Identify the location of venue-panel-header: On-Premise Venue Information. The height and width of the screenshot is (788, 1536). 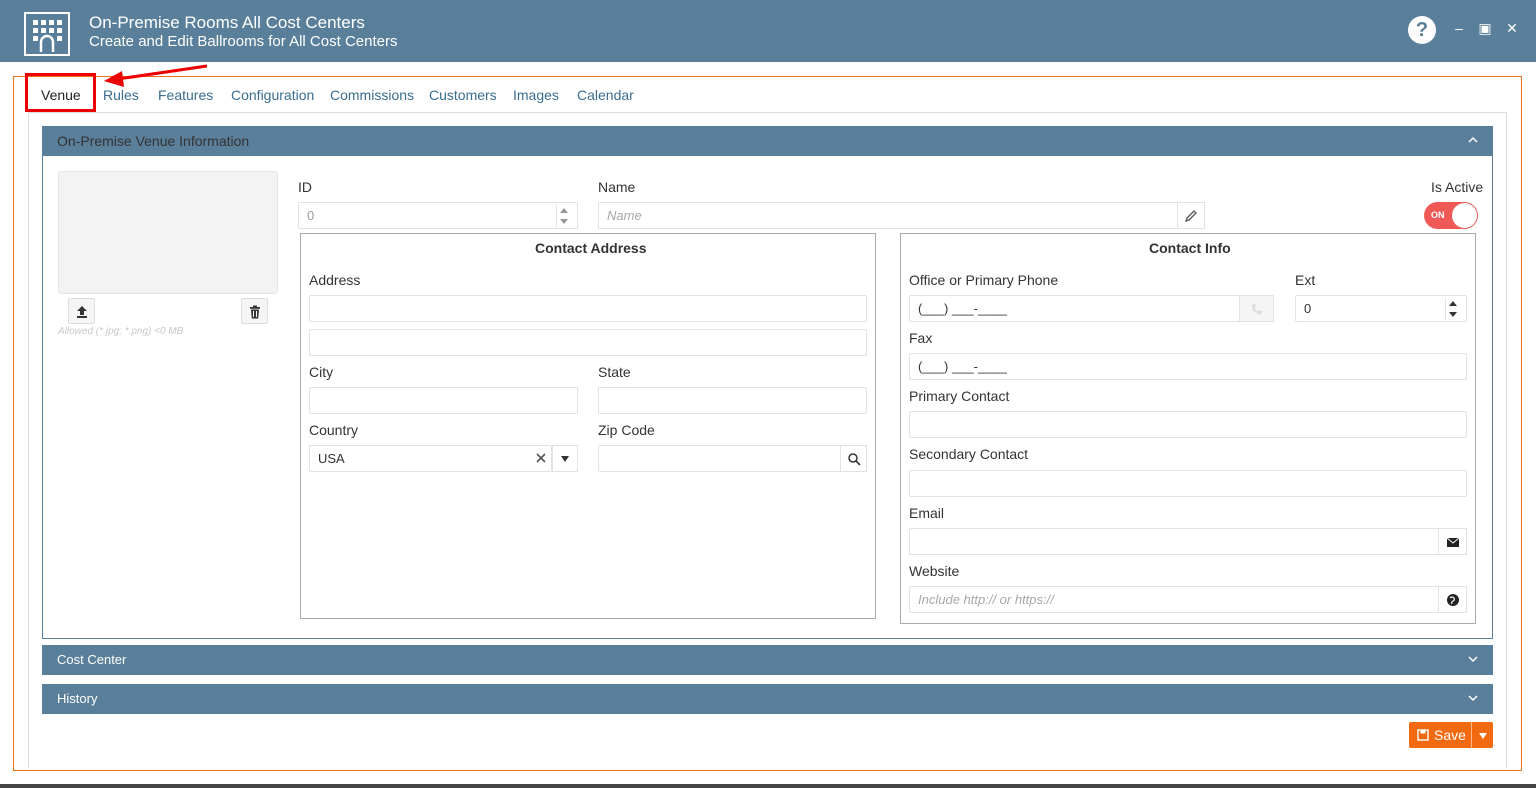
(767, 141).